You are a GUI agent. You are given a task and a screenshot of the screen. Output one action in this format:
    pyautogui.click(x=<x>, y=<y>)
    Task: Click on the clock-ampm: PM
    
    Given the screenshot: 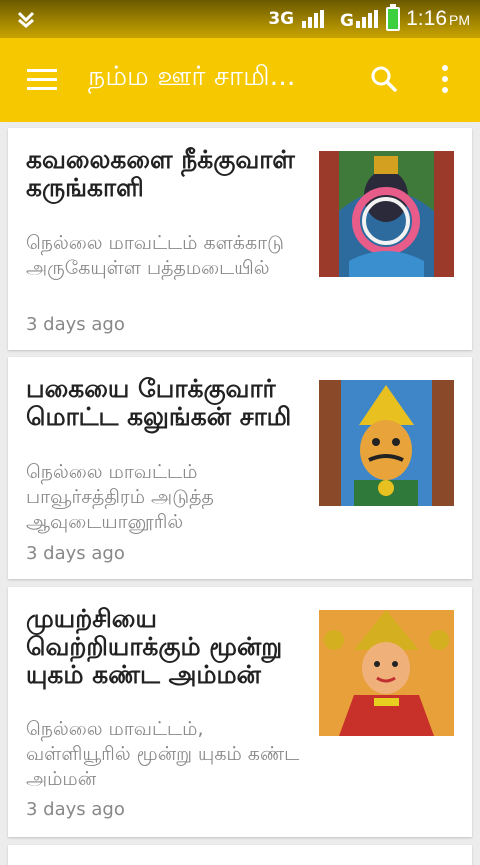 What is the action you would take?
    pyautogui.click(x=459, y=20)
    